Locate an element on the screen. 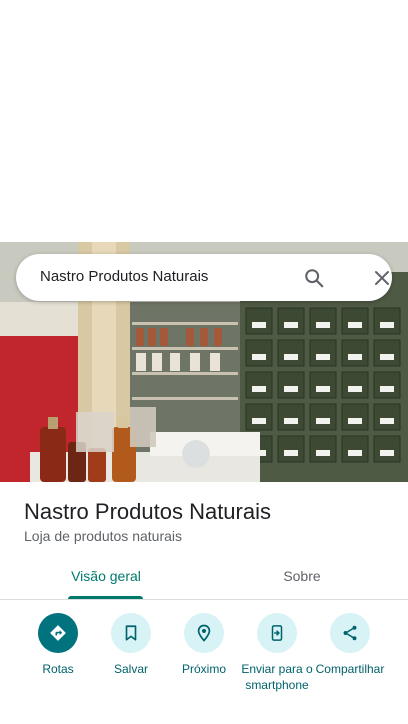 This screenshot has width=408, height=724. save-label: Salvar is located at coordinates (130, 669).